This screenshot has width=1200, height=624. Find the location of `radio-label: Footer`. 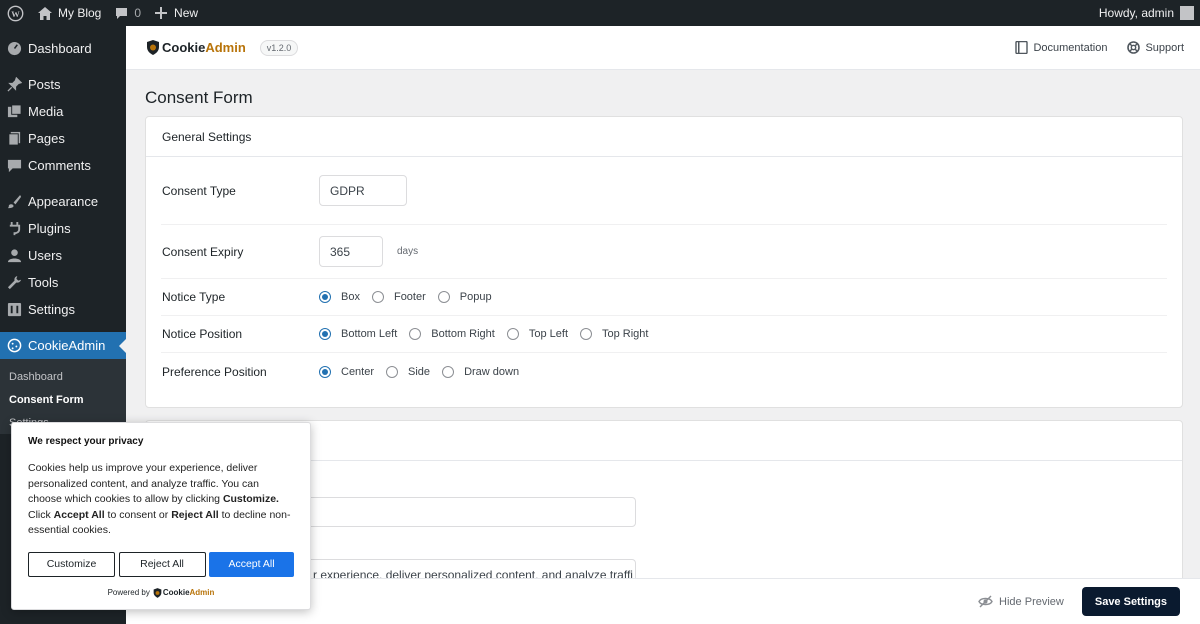

radio-label: Footer is located at coordinates (409, 297).